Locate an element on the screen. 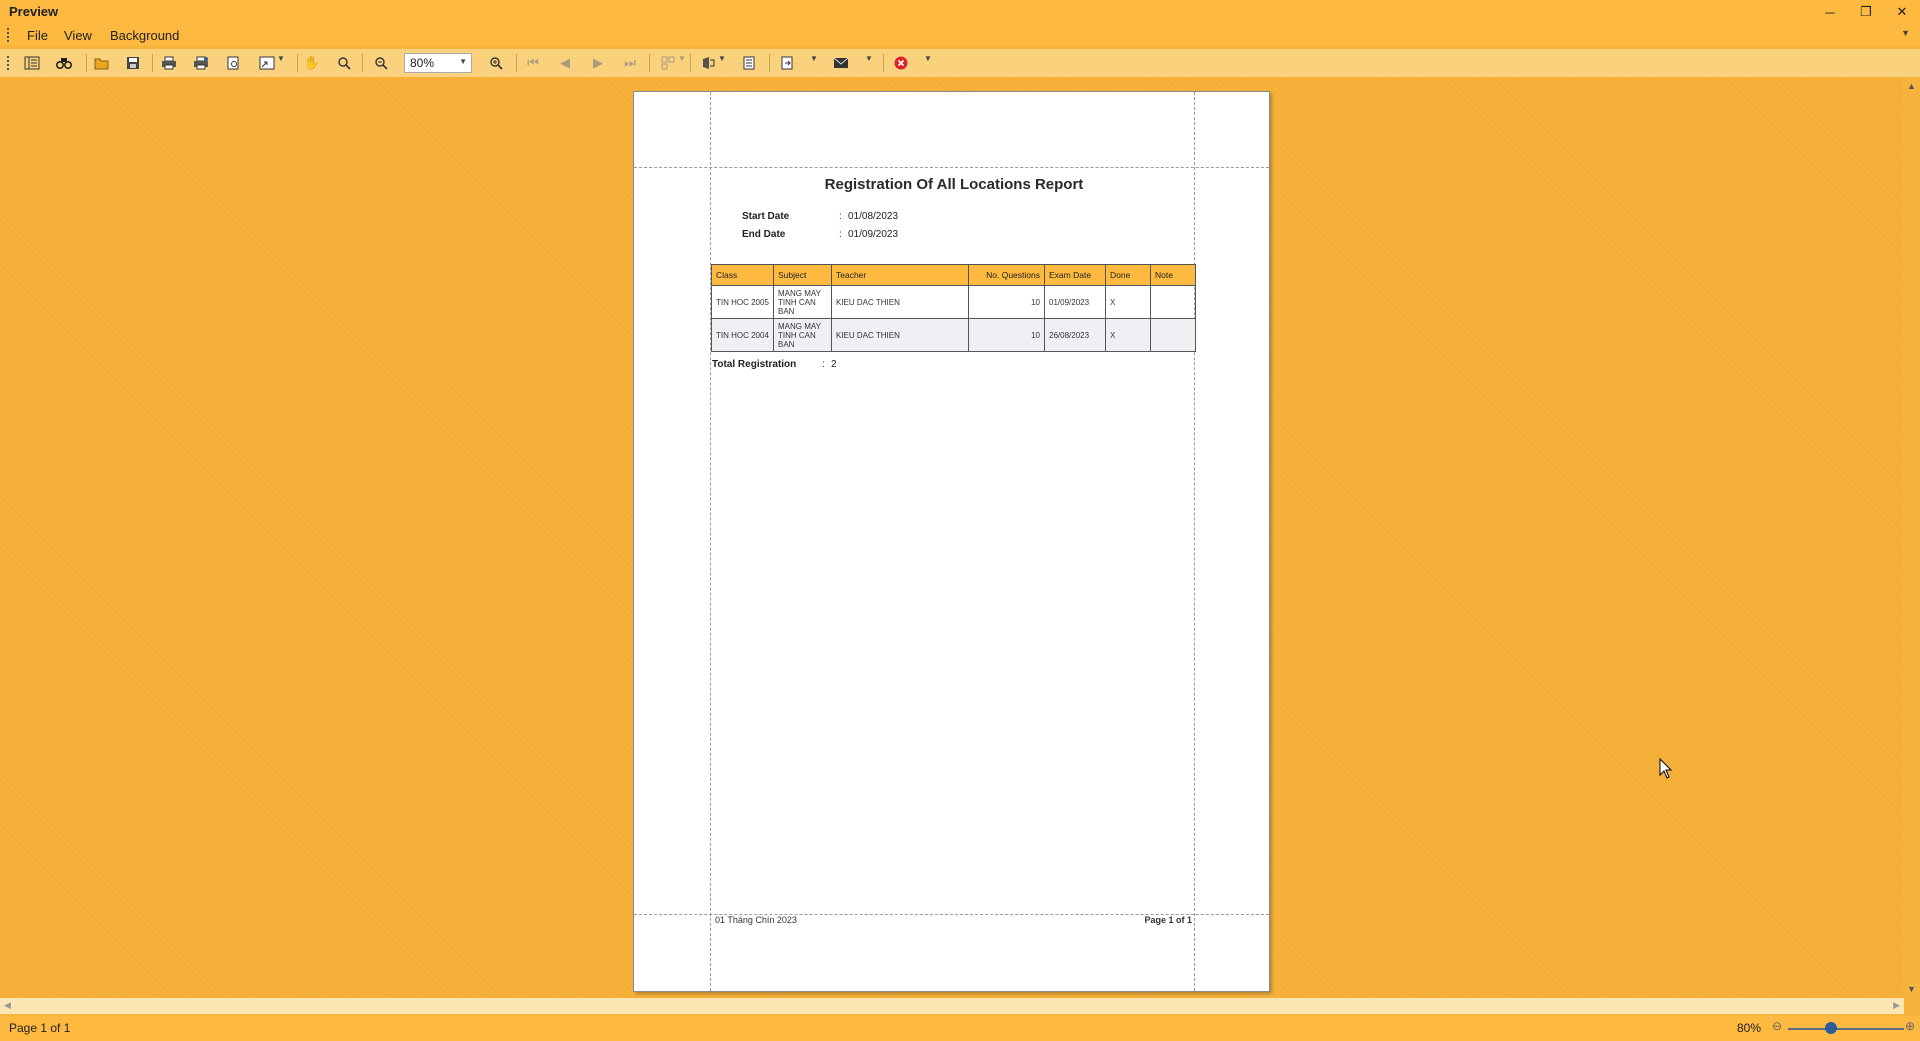 Image resolution: width=1920 pixels, height=1041 pixels. scroll-up-icon: ▲ is located at coordinates (1911, 86).